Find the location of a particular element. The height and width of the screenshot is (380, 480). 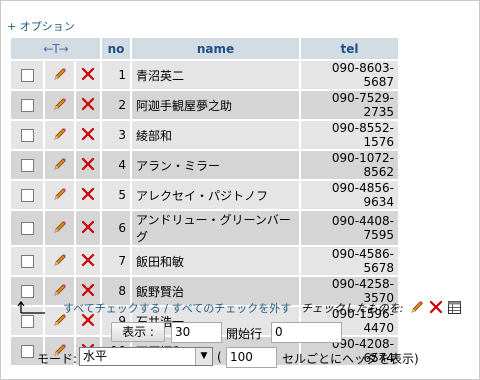

with-checked-label: チェックしたものを: is located at coordinates (352, 308).